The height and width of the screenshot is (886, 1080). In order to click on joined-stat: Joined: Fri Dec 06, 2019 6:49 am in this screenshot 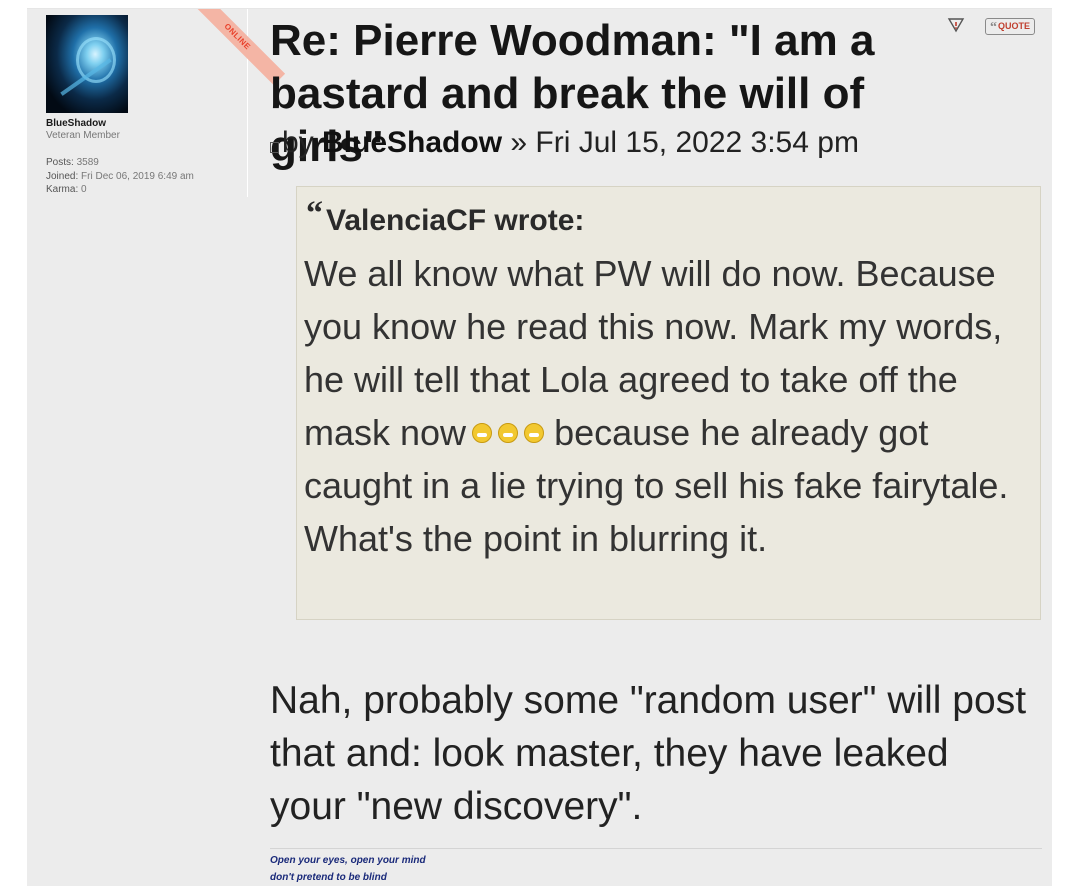, I will do `click(120, 176)`.